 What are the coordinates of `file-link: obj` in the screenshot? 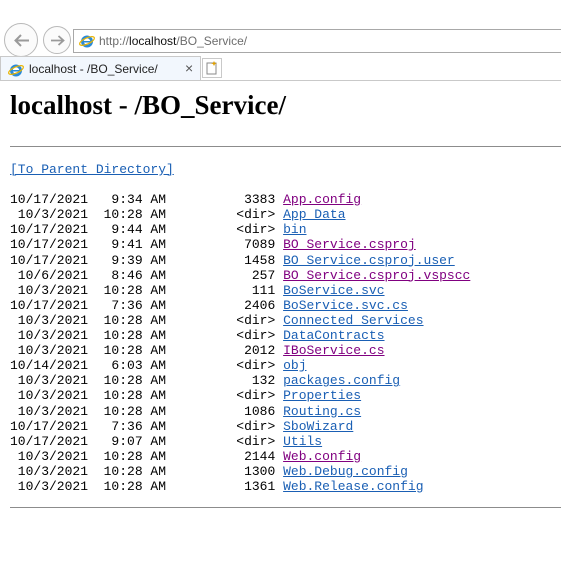 It's located at (294, 365).